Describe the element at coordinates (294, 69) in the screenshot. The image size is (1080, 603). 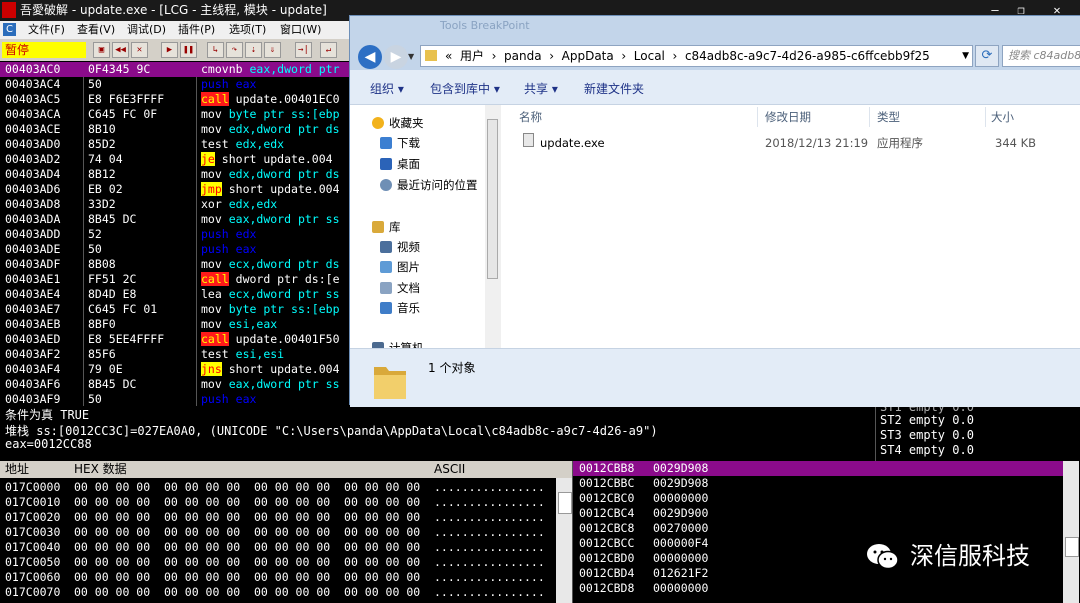
I see `disasm-operand: eax,dword ptr` at that location.